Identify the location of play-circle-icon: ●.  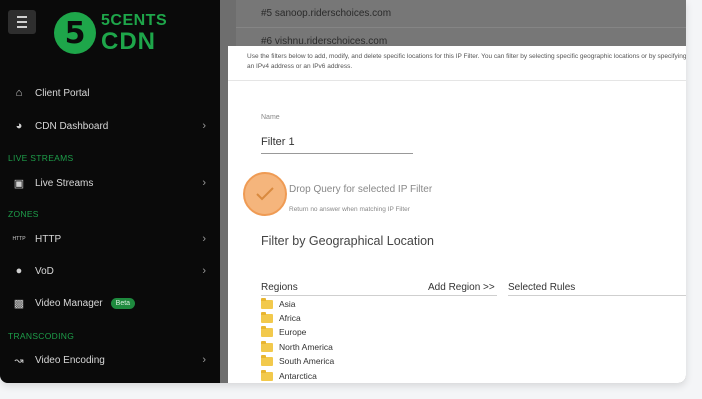
(19, 271).